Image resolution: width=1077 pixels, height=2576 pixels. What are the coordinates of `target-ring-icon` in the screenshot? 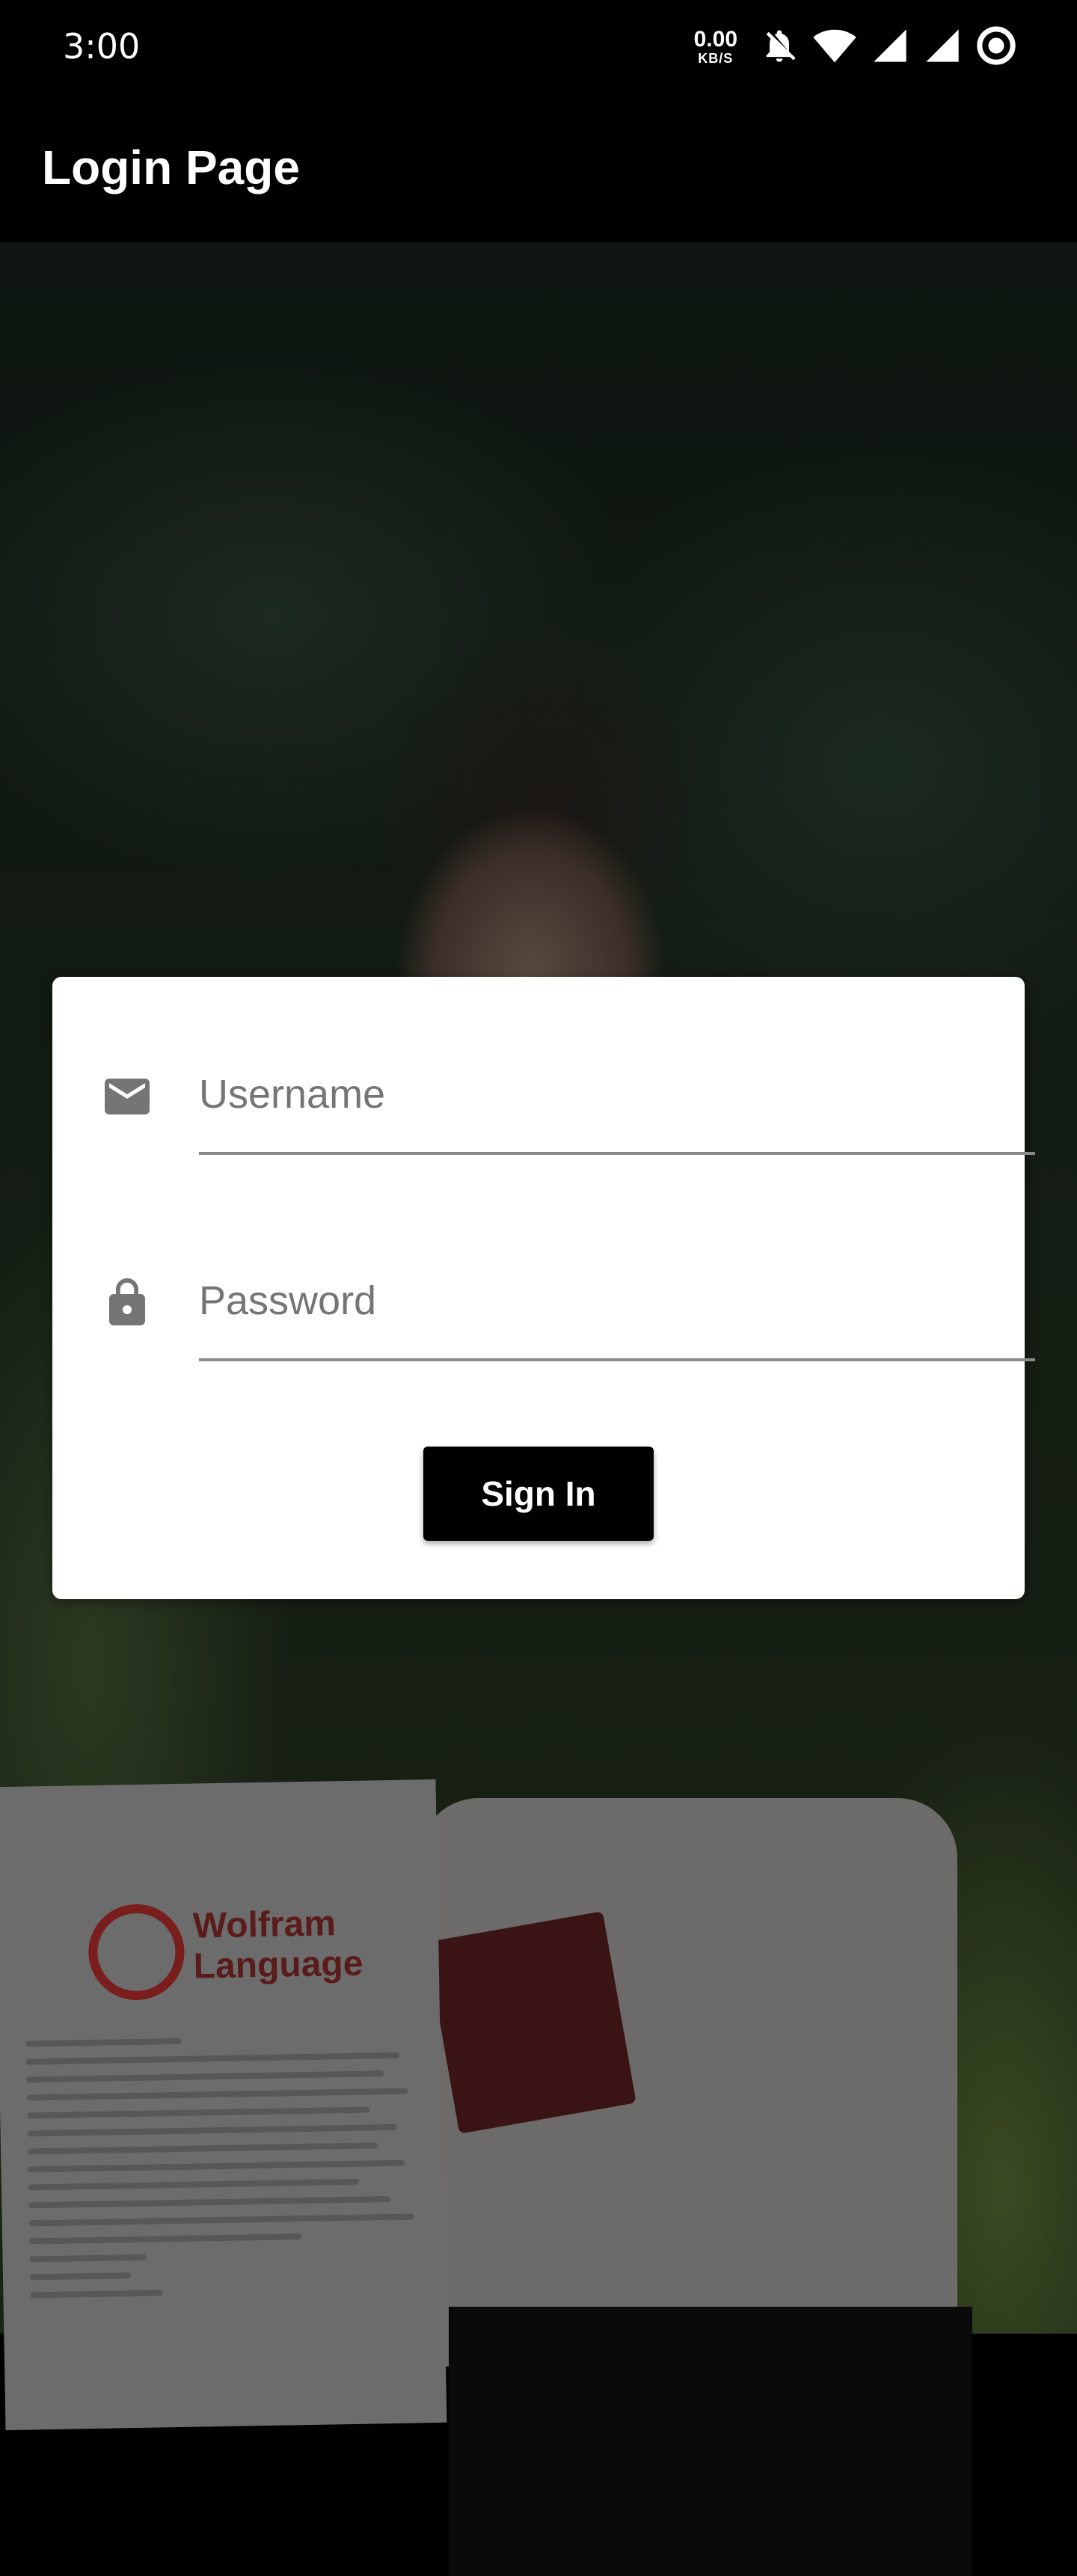 It's located at (996, 47).